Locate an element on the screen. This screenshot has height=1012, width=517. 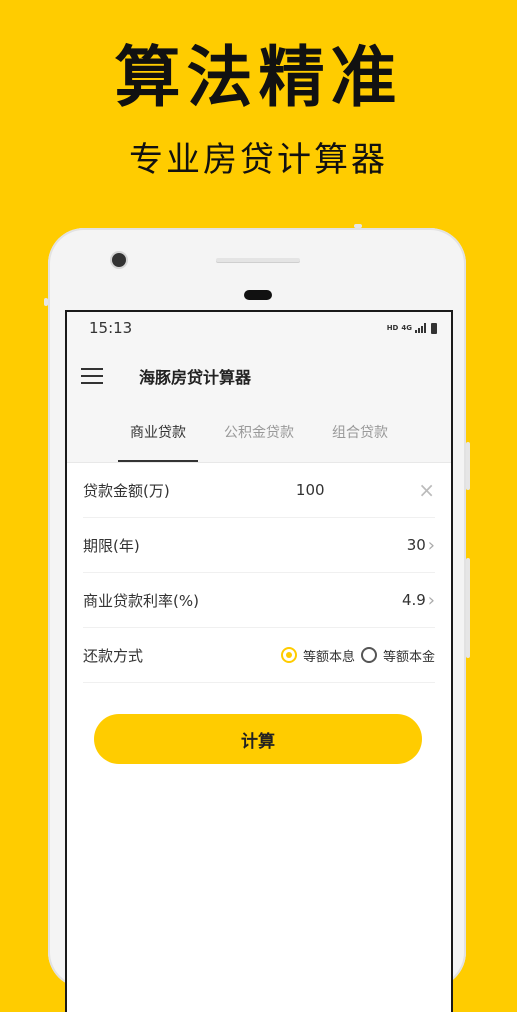
tab-combined-loan: 组合贷款 is located at coordinates (360, 435).